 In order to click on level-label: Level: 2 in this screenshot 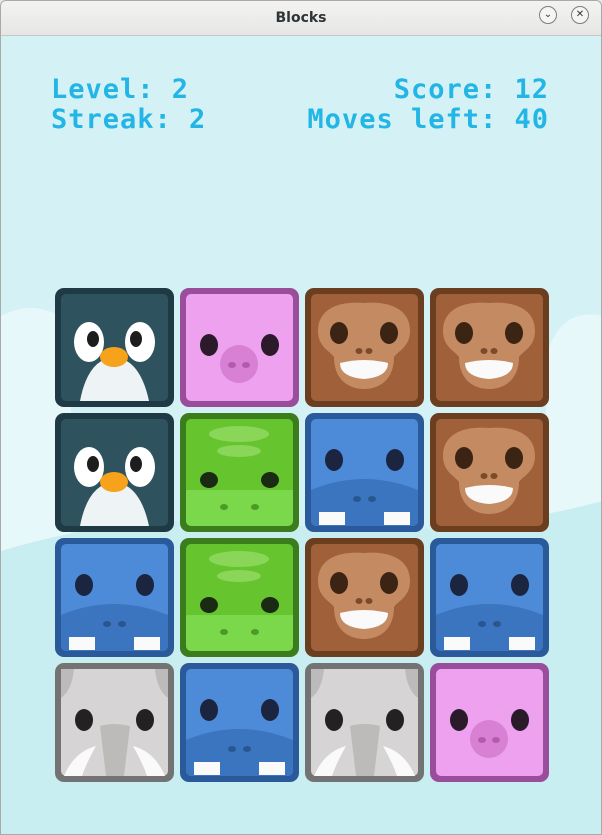, I will do `click(120, 89)`.